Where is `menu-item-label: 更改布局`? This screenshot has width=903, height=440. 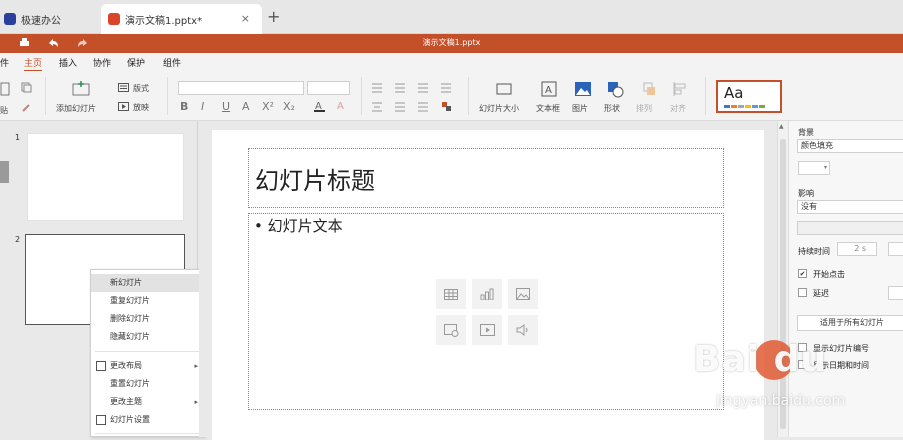 menu-item-label: 更改布局 is located at coordinates (126, 365).